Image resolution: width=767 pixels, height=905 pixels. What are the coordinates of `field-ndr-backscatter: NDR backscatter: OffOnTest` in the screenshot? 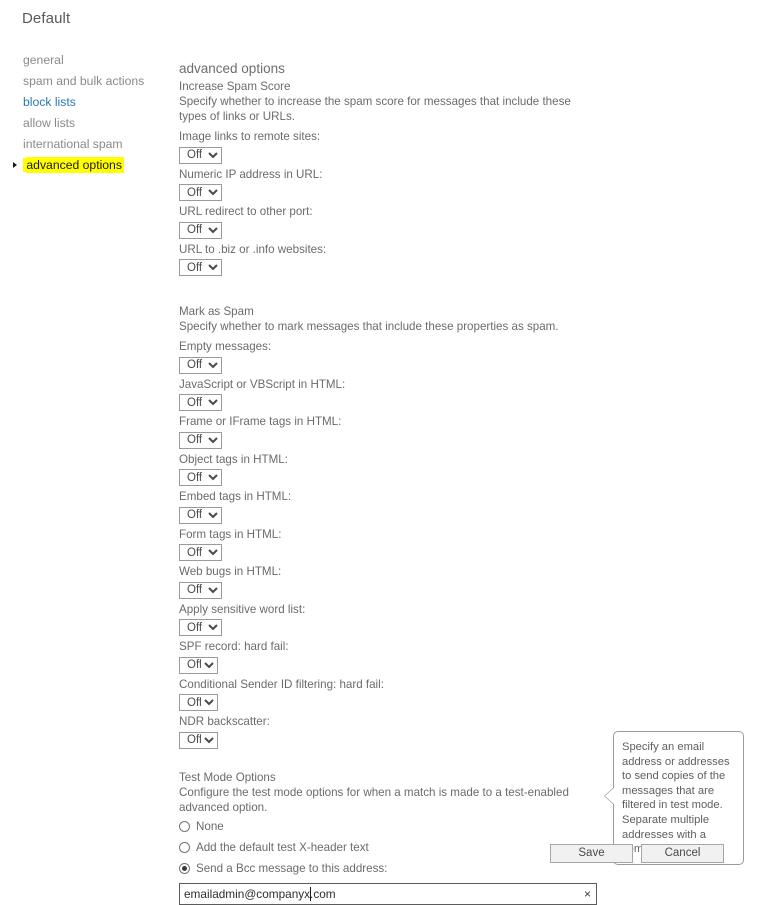 It's located at (394, 732).